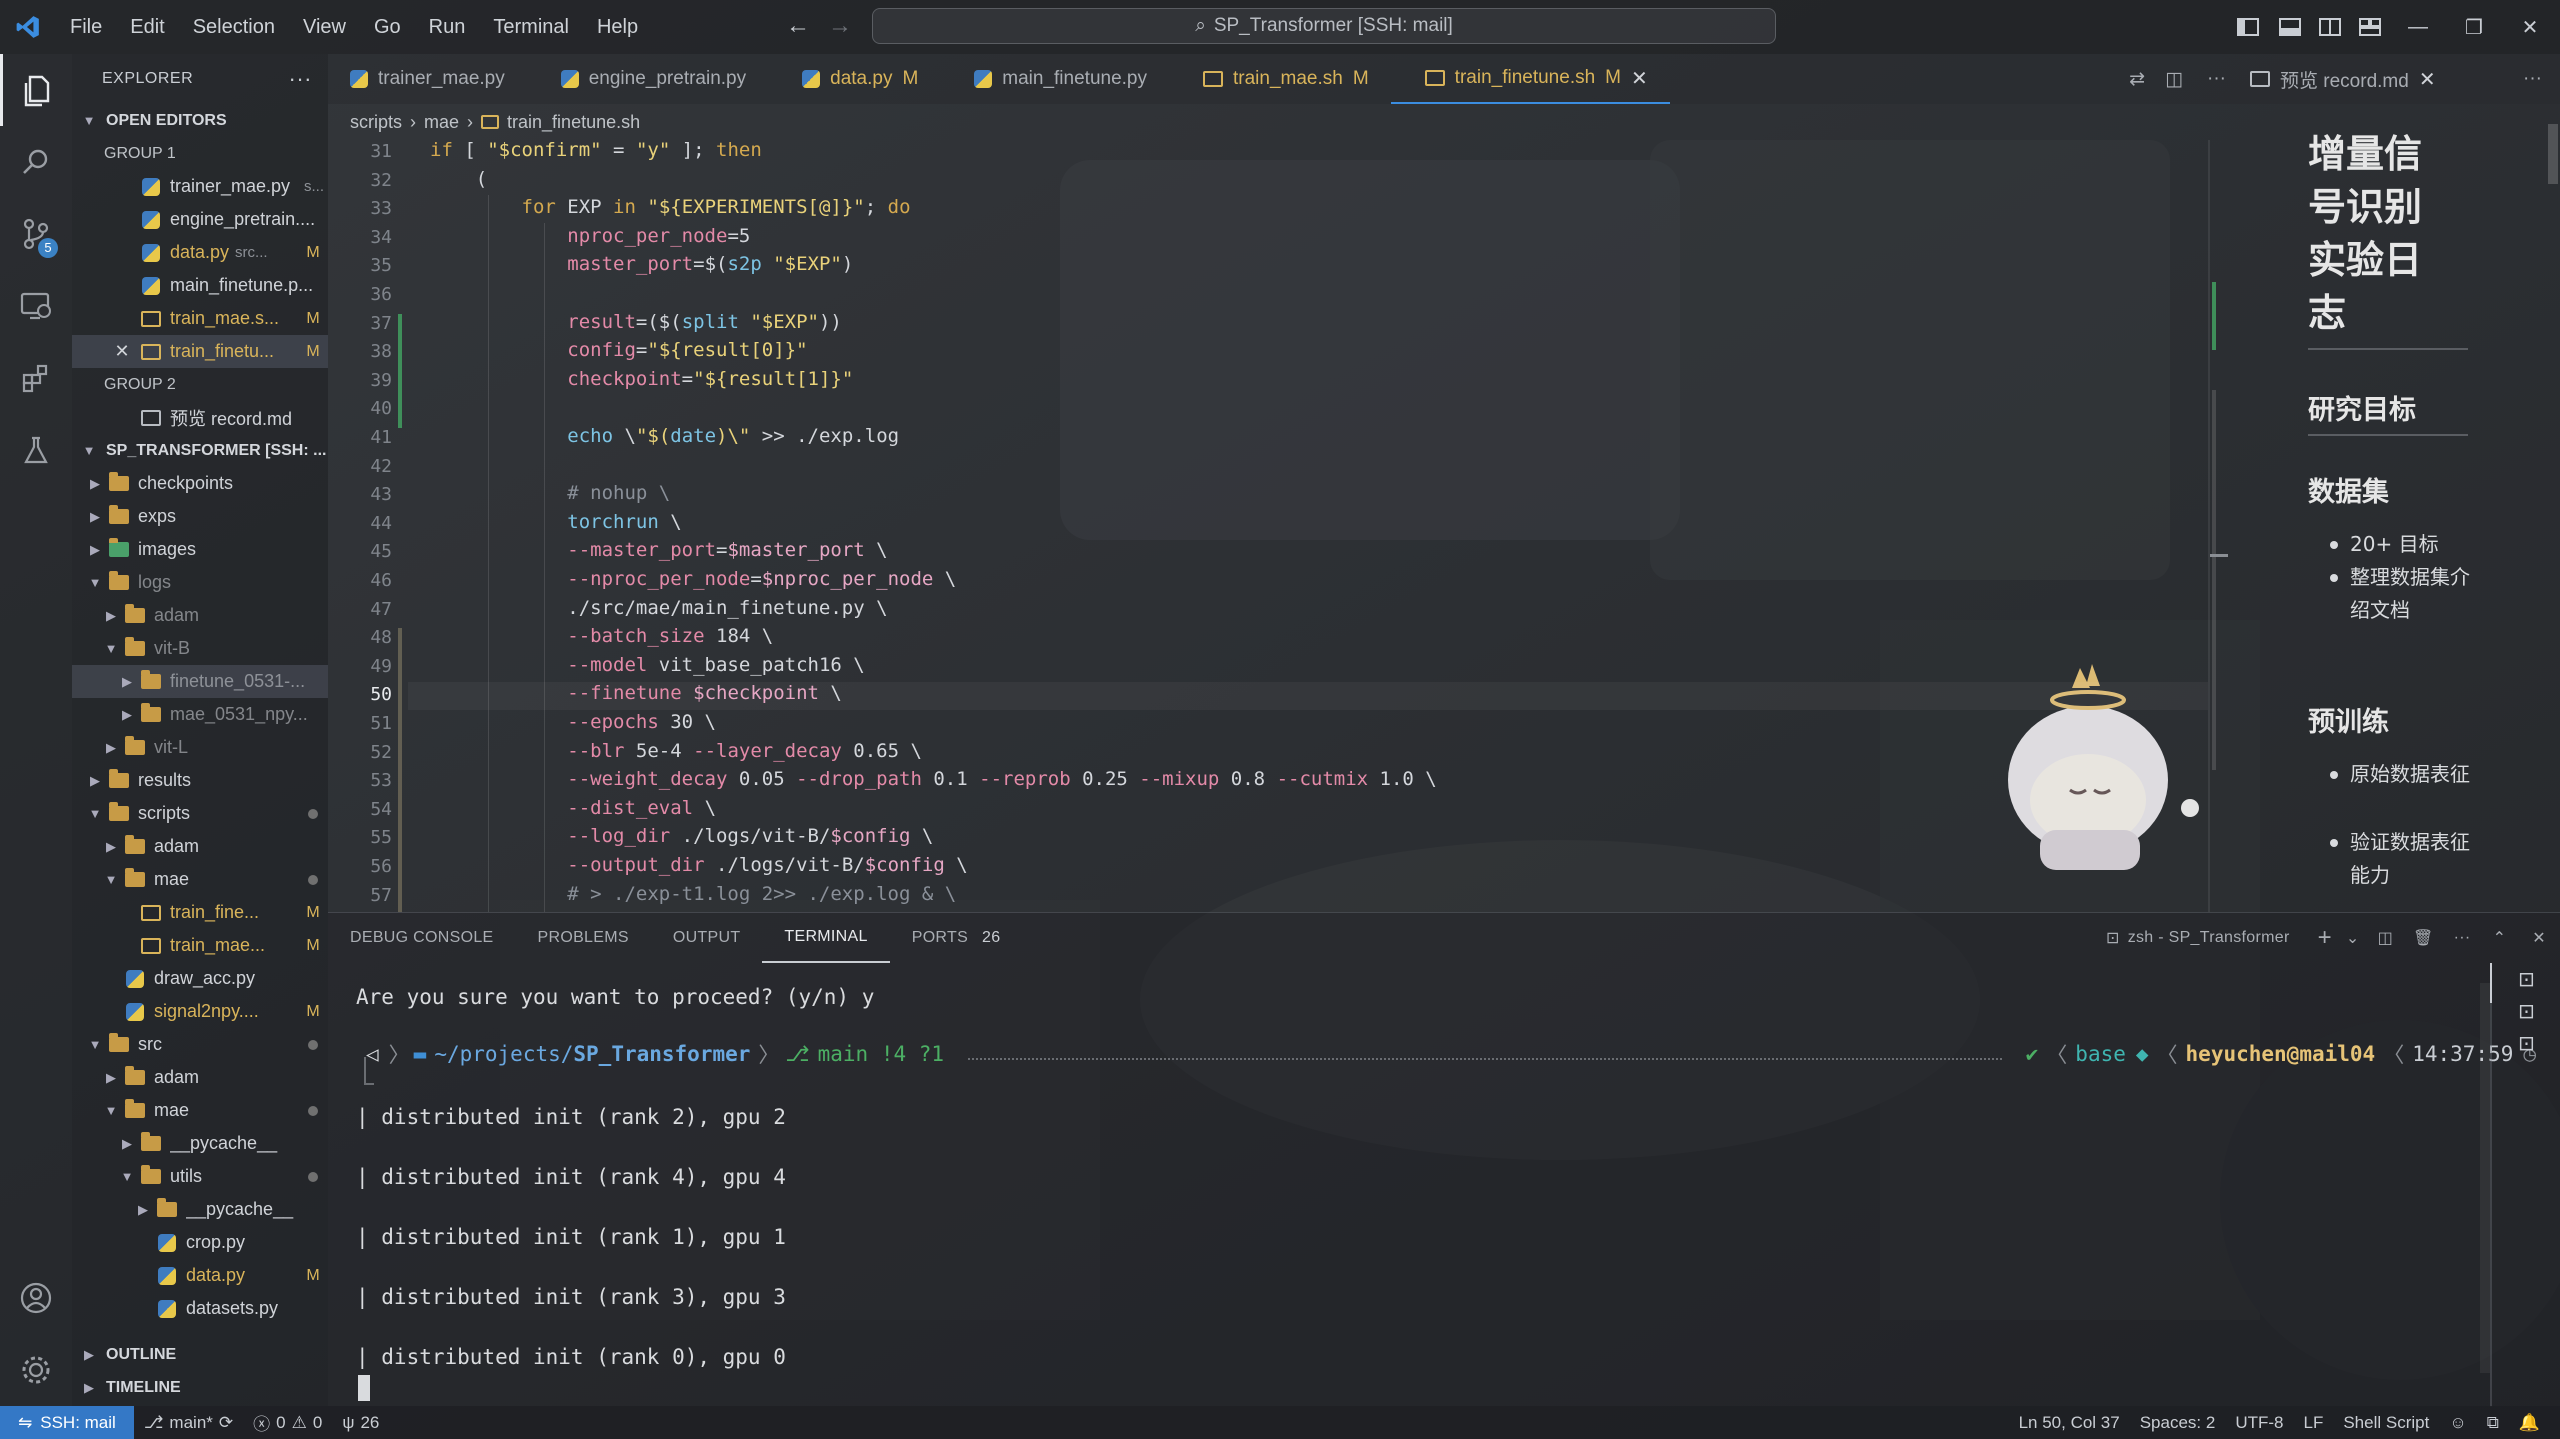 This screenshot has width=2560, height=1439. I want to click on breadcrumb-mae: mae, so click(441, 122).